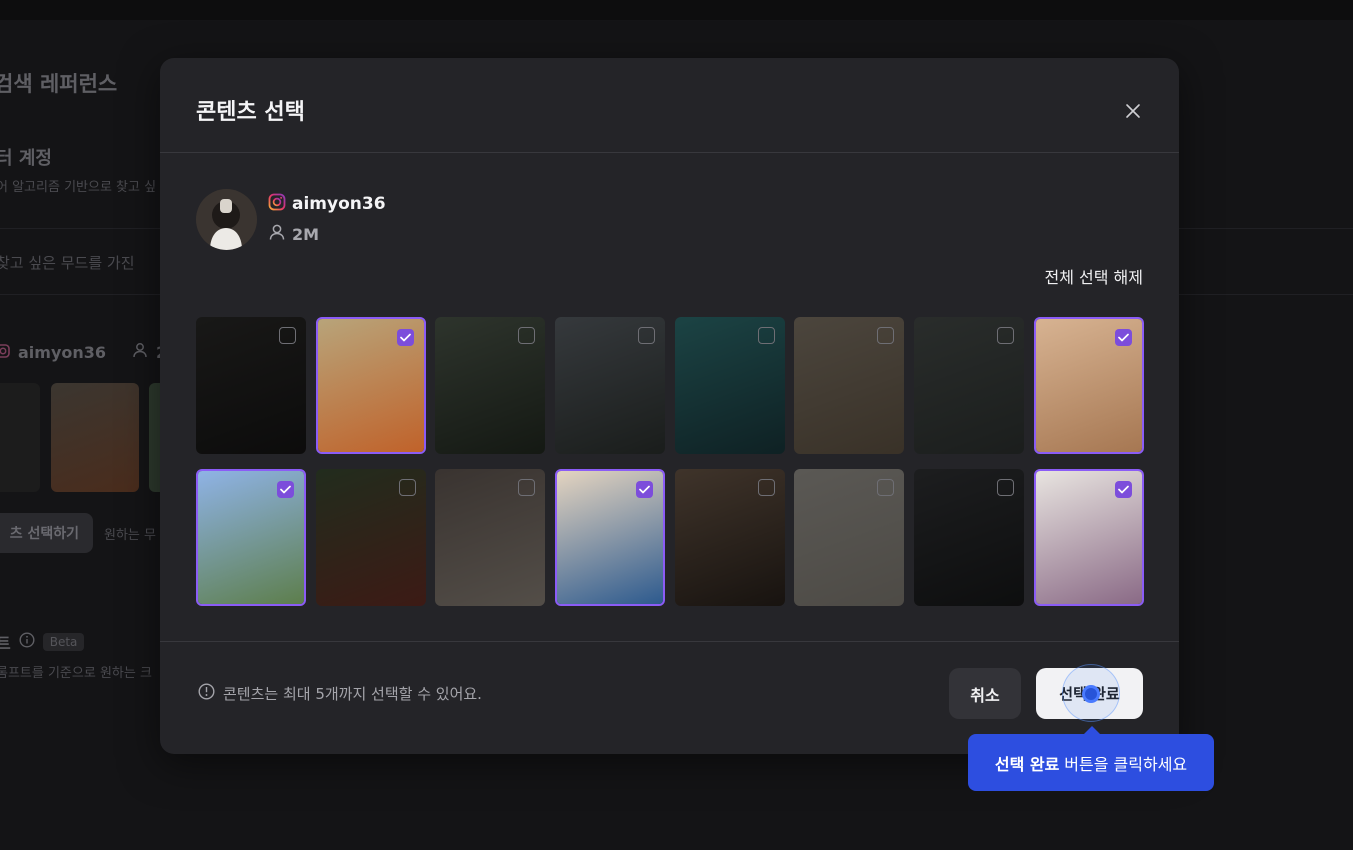 This screenshot has height=850, width=1353. What do you see at coordinates (26, 158) in the screenshot?
I see `section-title: 터 계정` at bounding box center [26, 158].